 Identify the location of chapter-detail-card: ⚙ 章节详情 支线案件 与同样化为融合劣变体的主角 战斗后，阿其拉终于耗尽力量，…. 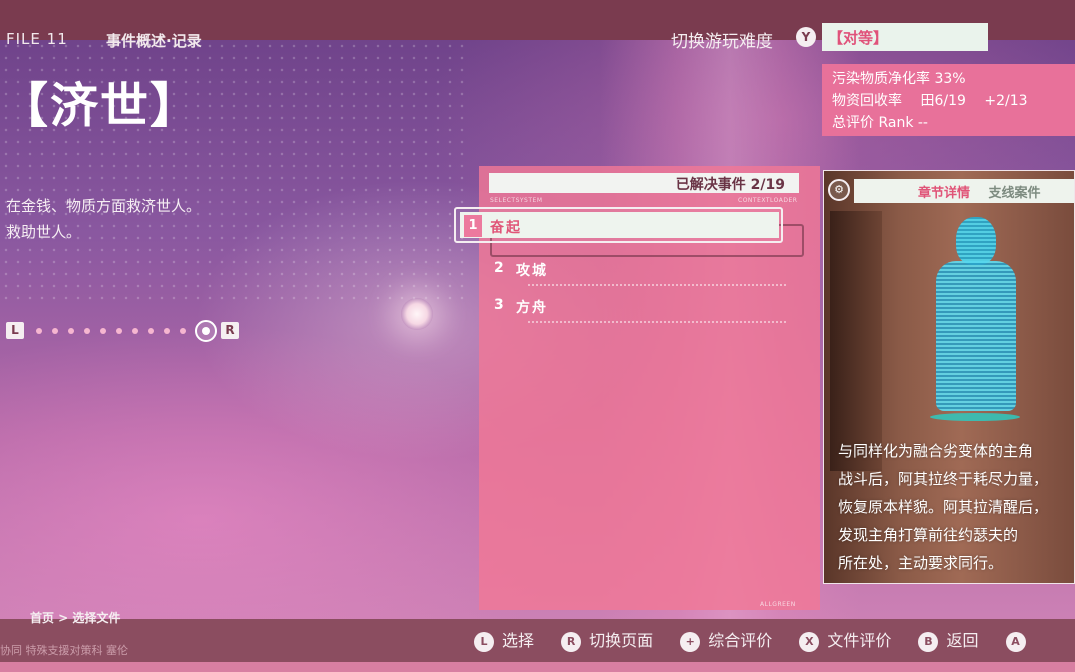
(949, 377).